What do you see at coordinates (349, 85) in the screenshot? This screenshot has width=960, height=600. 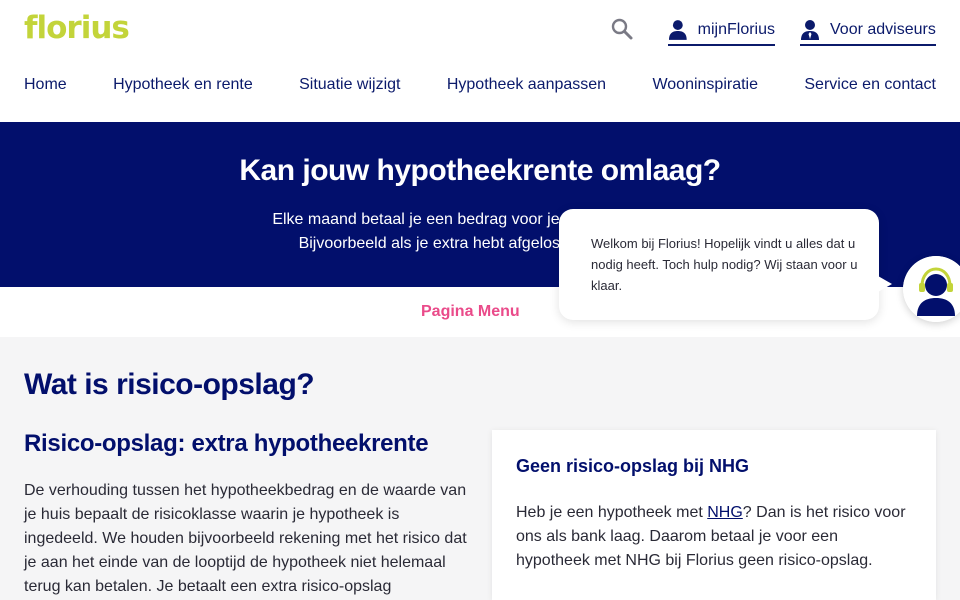 I see `nav-item-situatie-wijzigt: Situatie wijzigt` at bounding box center [349, 85].